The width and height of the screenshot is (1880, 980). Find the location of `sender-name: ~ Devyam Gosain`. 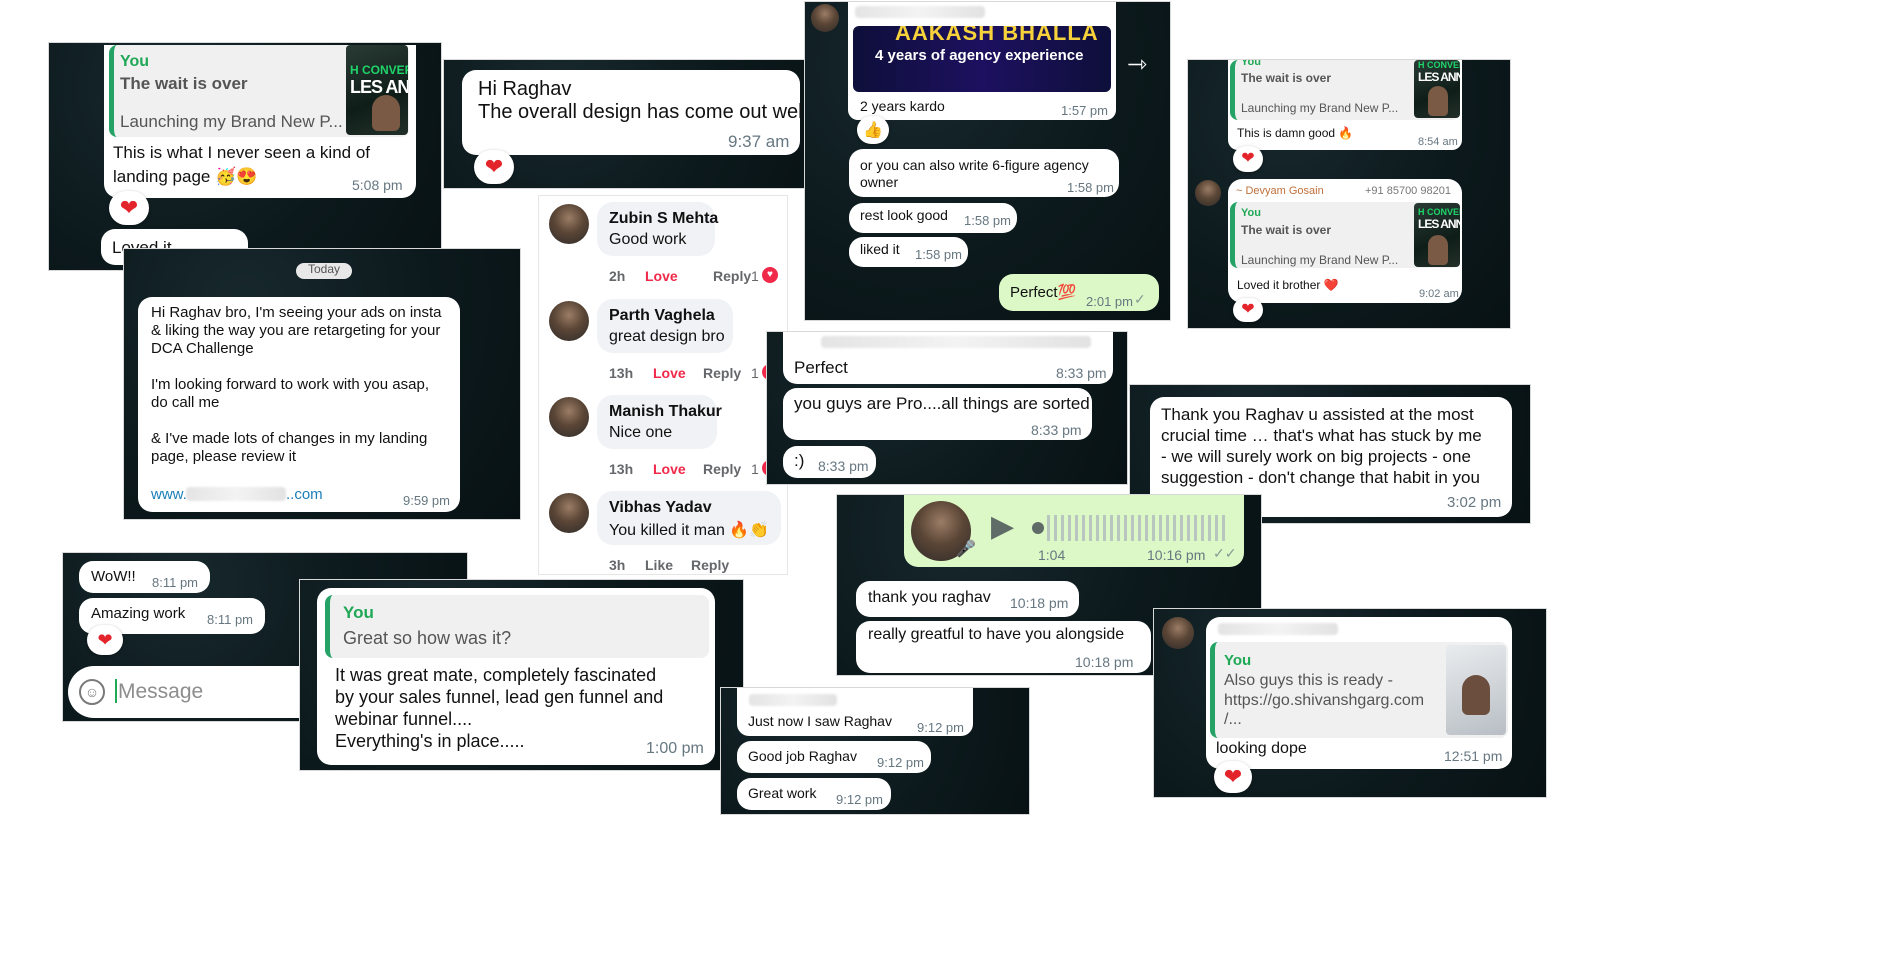

sender-name: ~ Devyam Gosain is located at coordinates (1280, 191).